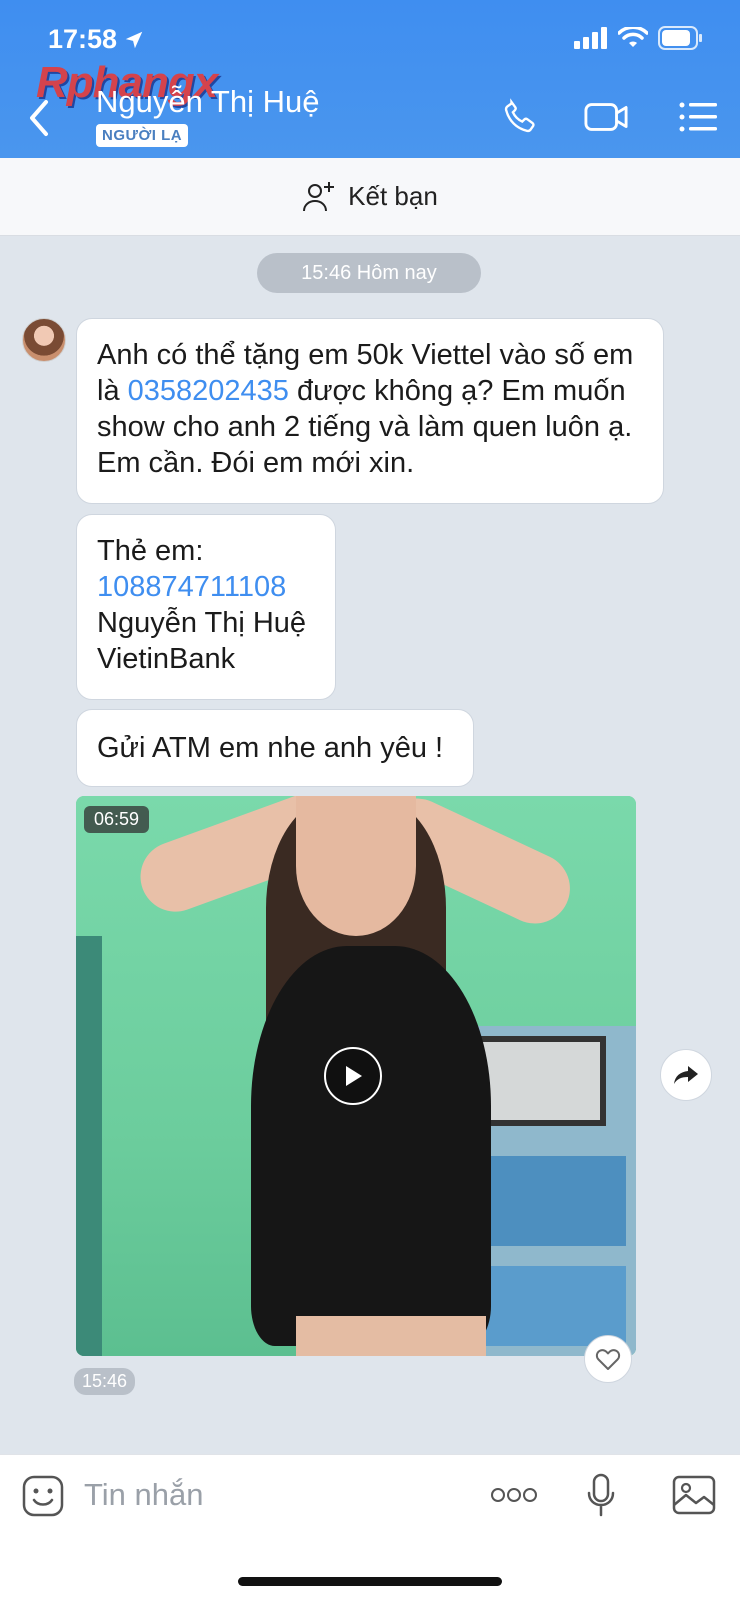 Image resolution: width=740 pixels, height=1600 pixels. I want to click on stranger-badge: NGƯỜI LẠ, so click(142, 135).